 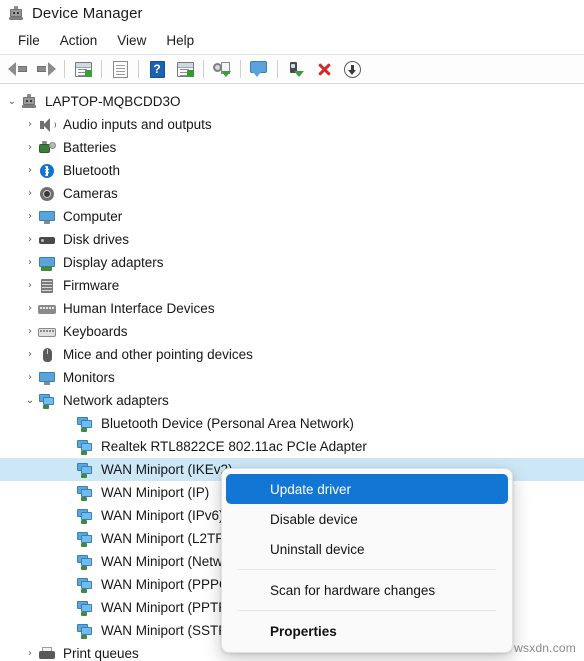 What do you see at coordinates (367, 590) in the screenshot?
I see `context-menu-item-scan-for-hardware-changes: Scan for hardware changes` at bounding box center [367, 590].